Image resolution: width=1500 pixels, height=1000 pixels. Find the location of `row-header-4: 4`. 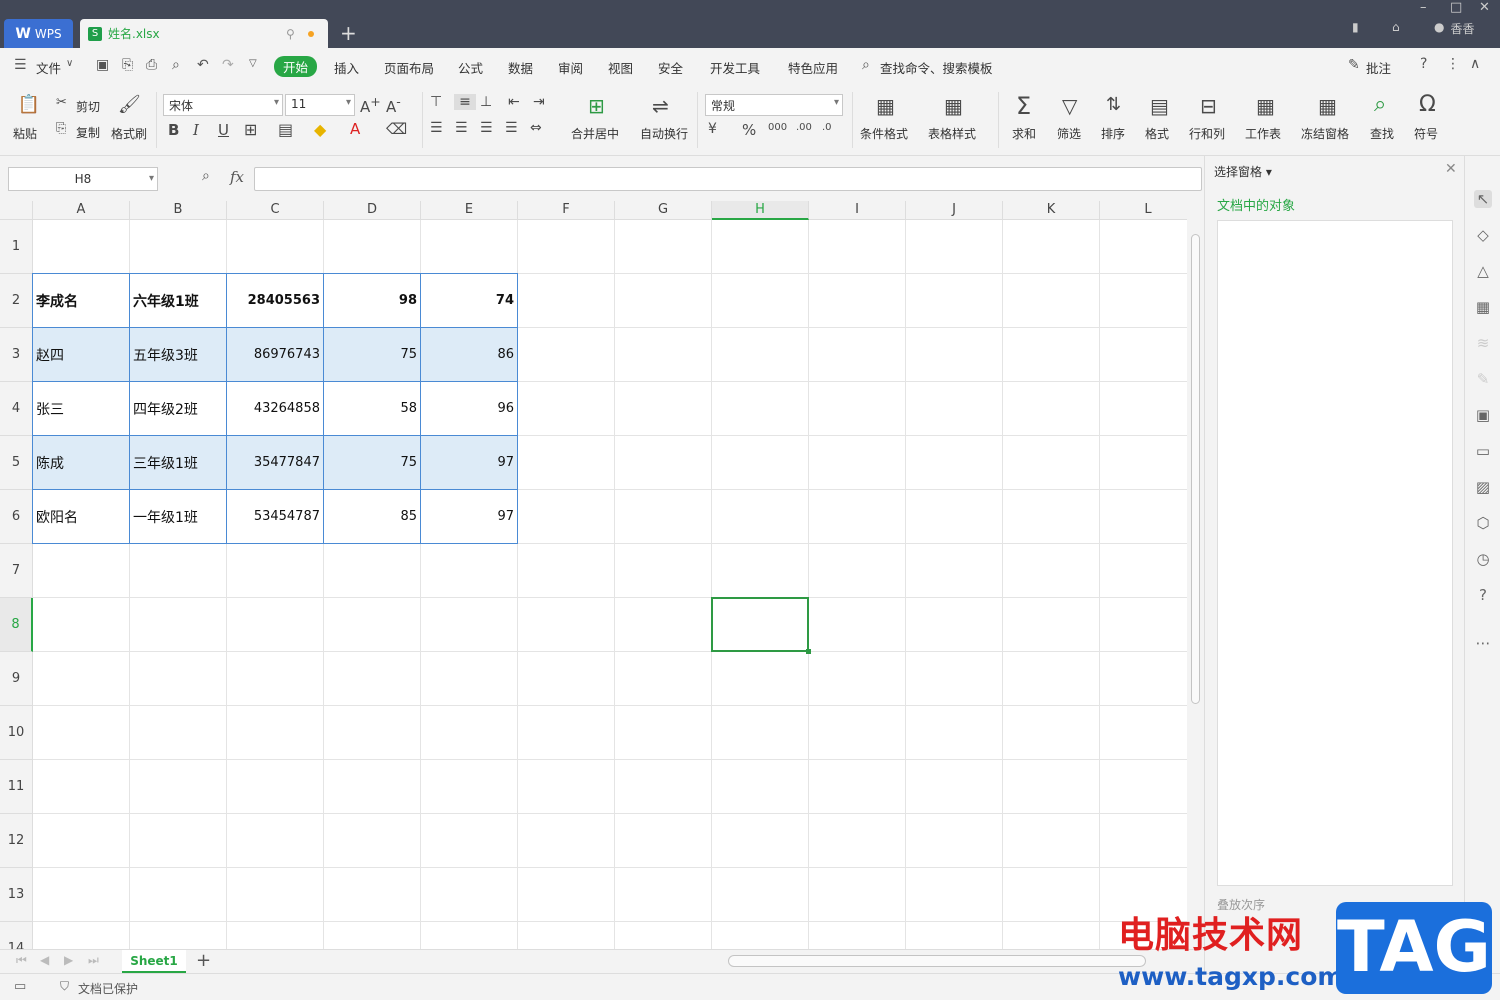

row-header-4: 4 is located at coordinates (16, 409).